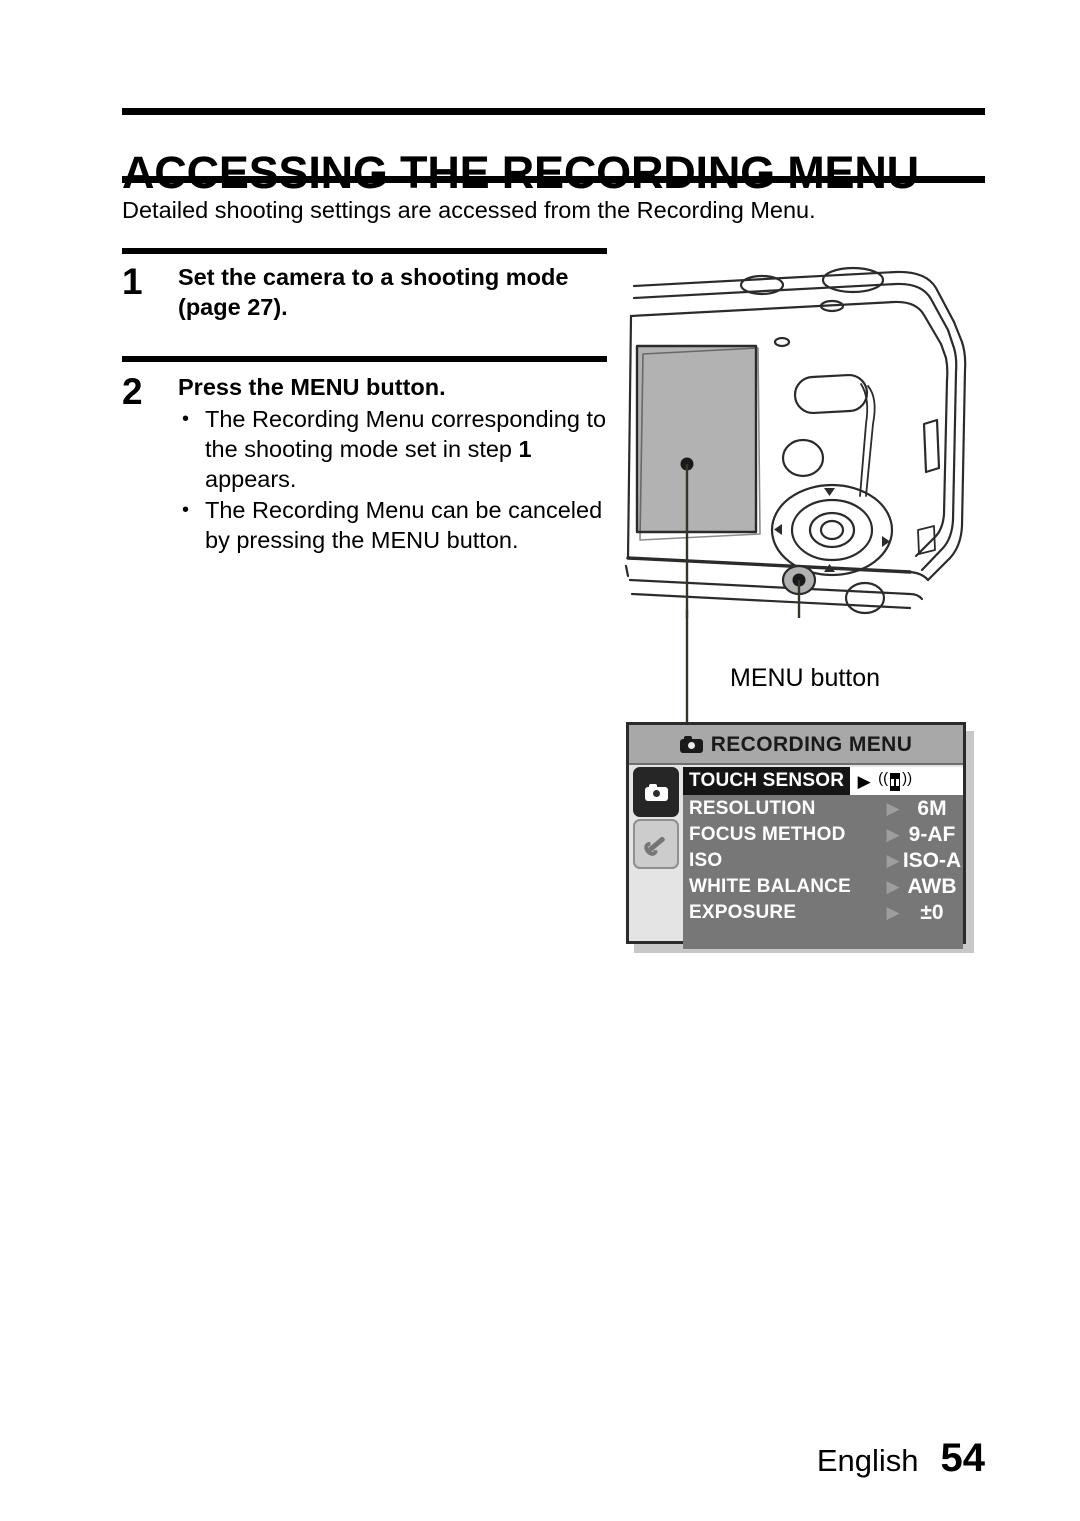  Describe the element at coordinates (895, 781) in the screenshot. I see `touch-sensor-icon: (( ))` at that location.